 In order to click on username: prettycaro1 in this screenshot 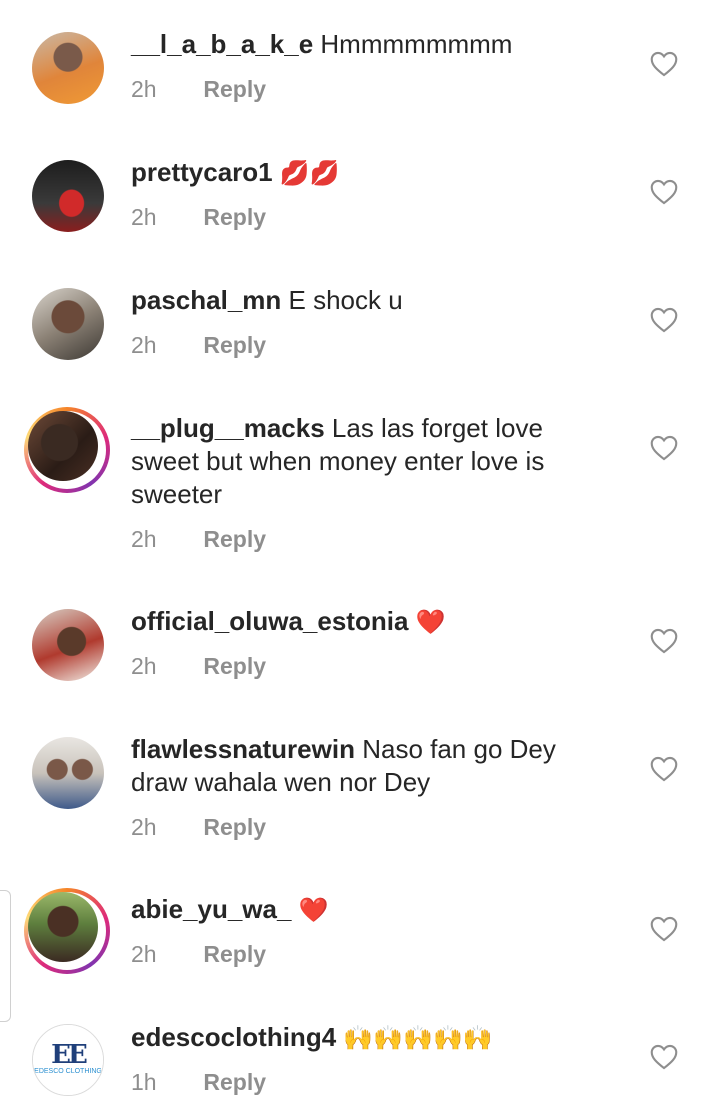, I will do `click(202, 172)`.